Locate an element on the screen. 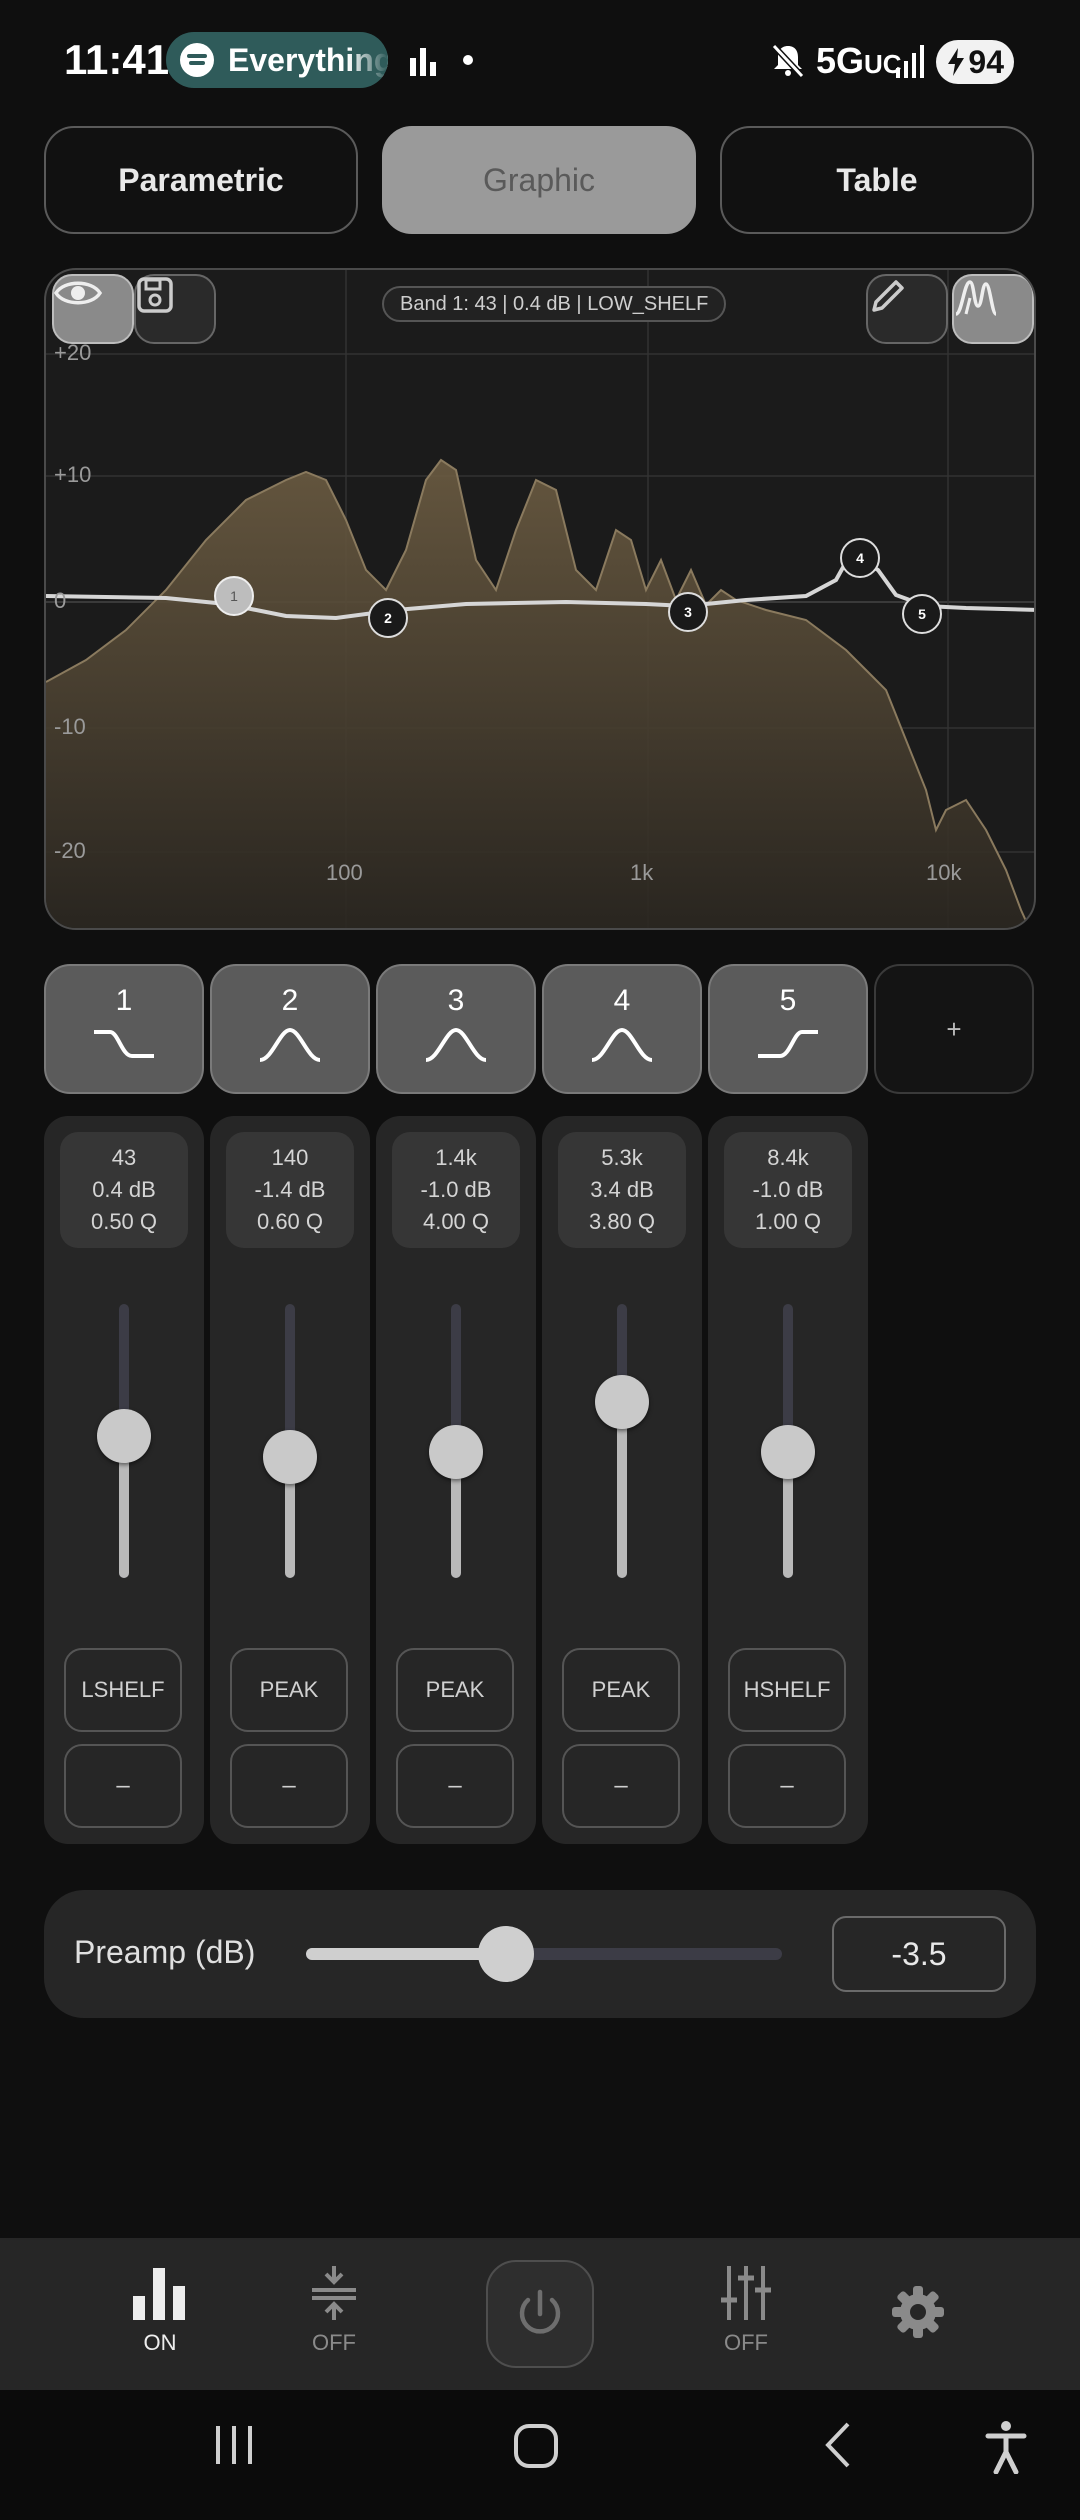  band-values-5: 8.4k -1.0 dB 1.00 Q is located at coordinates (788, 1190).